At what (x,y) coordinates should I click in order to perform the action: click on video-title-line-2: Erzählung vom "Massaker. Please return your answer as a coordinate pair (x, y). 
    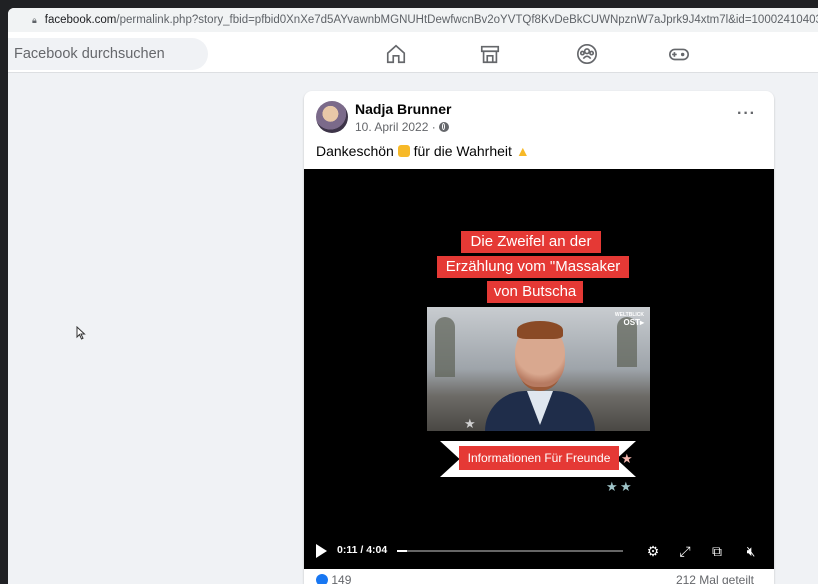
    Looking at the image, I should click on (533, 267).